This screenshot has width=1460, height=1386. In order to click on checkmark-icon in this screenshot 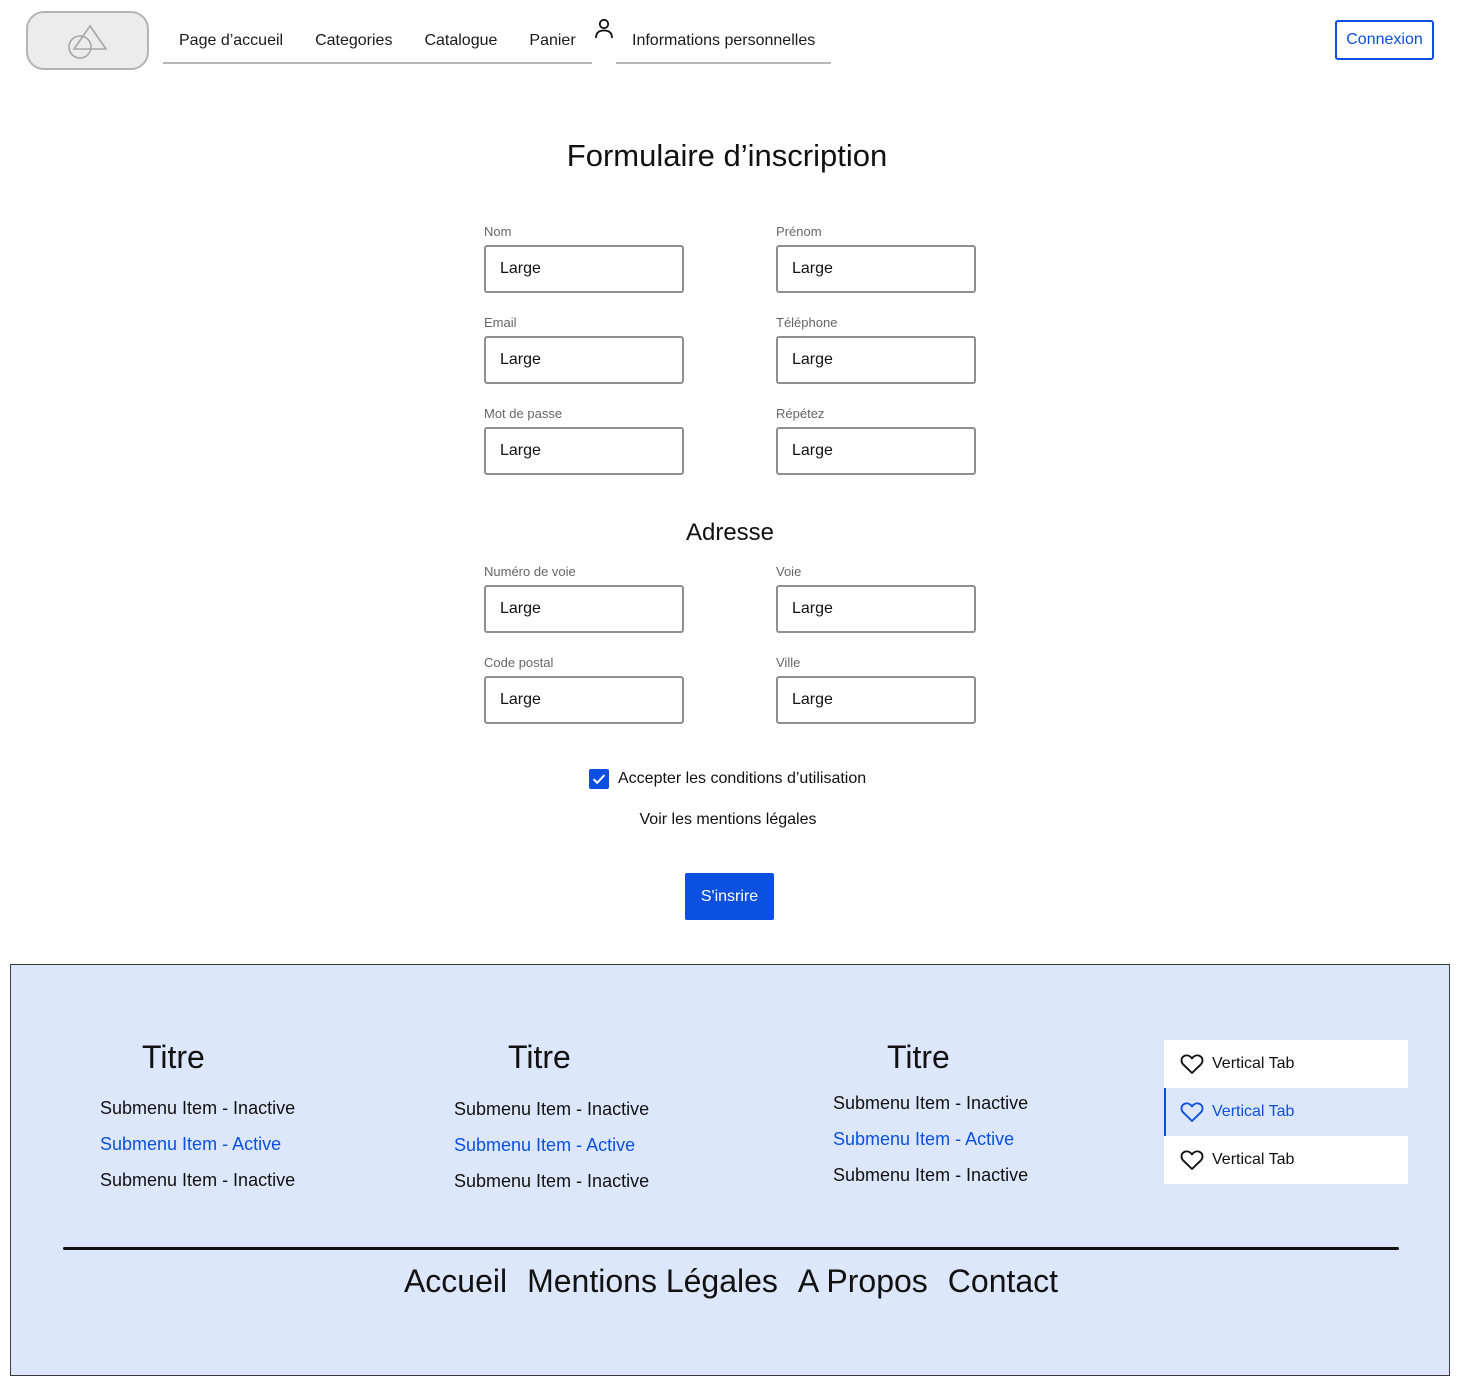, I will do `click(599, 779)`.